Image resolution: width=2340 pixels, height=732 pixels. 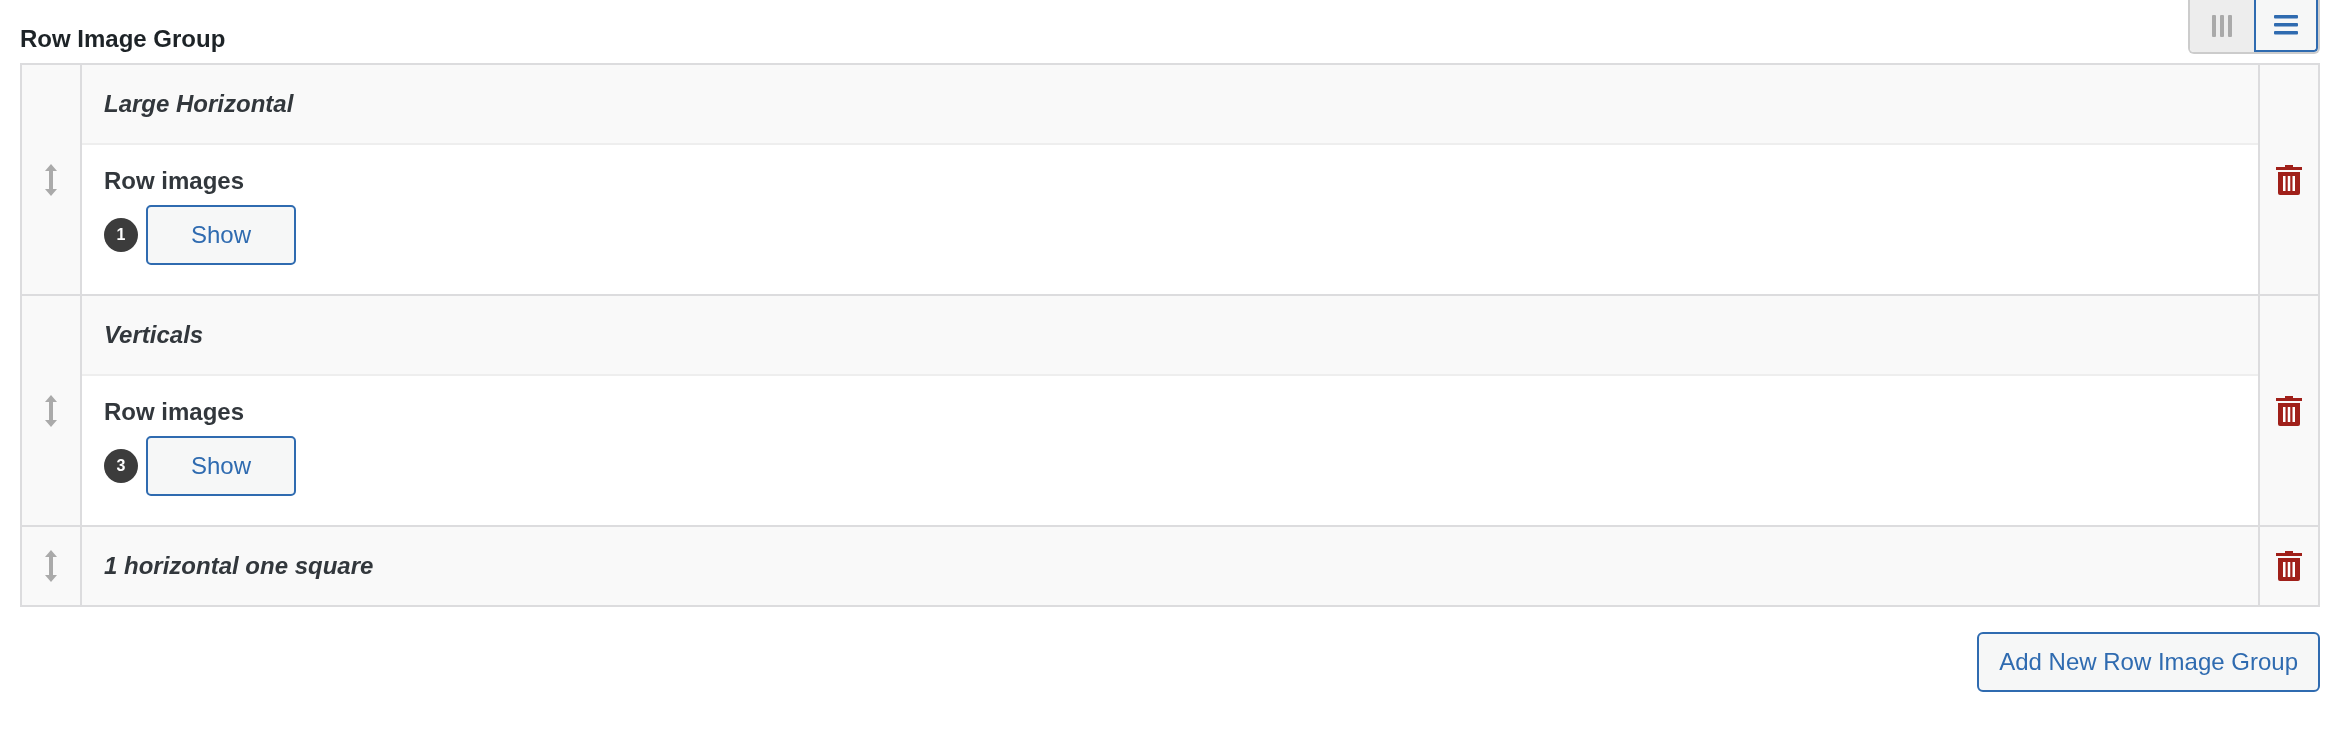 What do you see at coordinates (2222, 26) in the screenshot?
I see `columns-icon` at bounding box center [2222, 26].